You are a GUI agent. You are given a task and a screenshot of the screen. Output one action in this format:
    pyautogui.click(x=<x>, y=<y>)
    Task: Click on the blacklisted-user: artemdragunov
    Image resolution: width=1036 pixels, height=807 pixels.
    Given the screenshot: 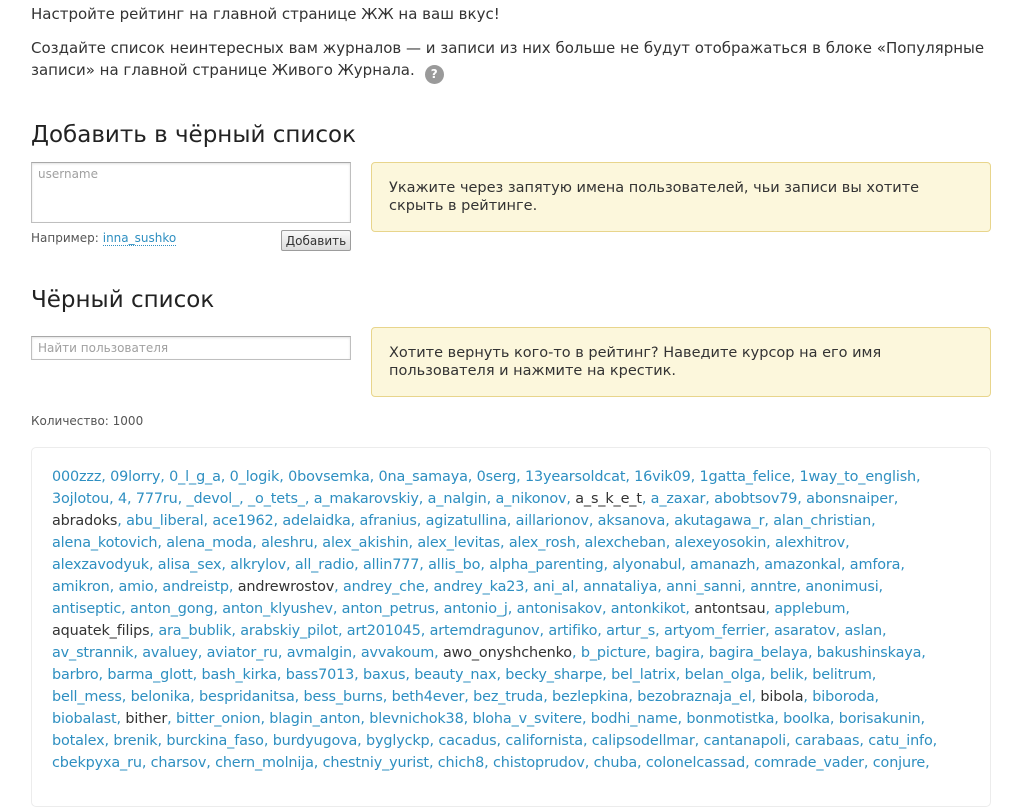 What is the action you would take?
    pyautogui.click(x=485, y=631)
    